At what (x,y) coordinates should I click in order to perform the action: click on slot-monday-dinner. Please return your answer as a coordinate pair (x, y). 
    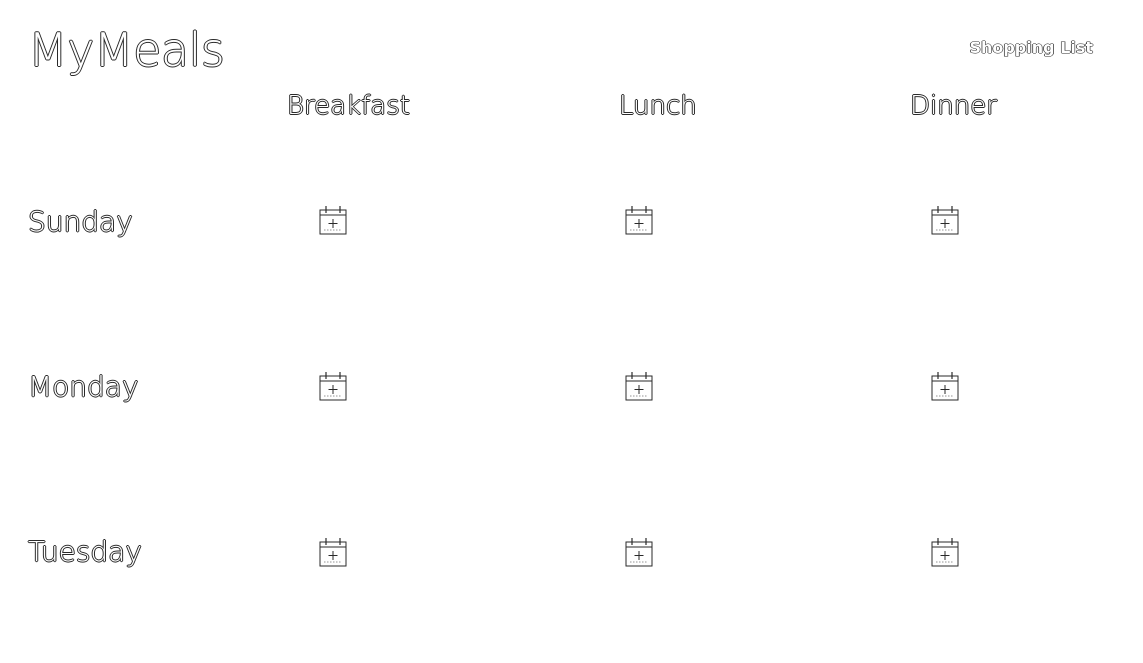
    Looking at the image, I should click on (946, 387).